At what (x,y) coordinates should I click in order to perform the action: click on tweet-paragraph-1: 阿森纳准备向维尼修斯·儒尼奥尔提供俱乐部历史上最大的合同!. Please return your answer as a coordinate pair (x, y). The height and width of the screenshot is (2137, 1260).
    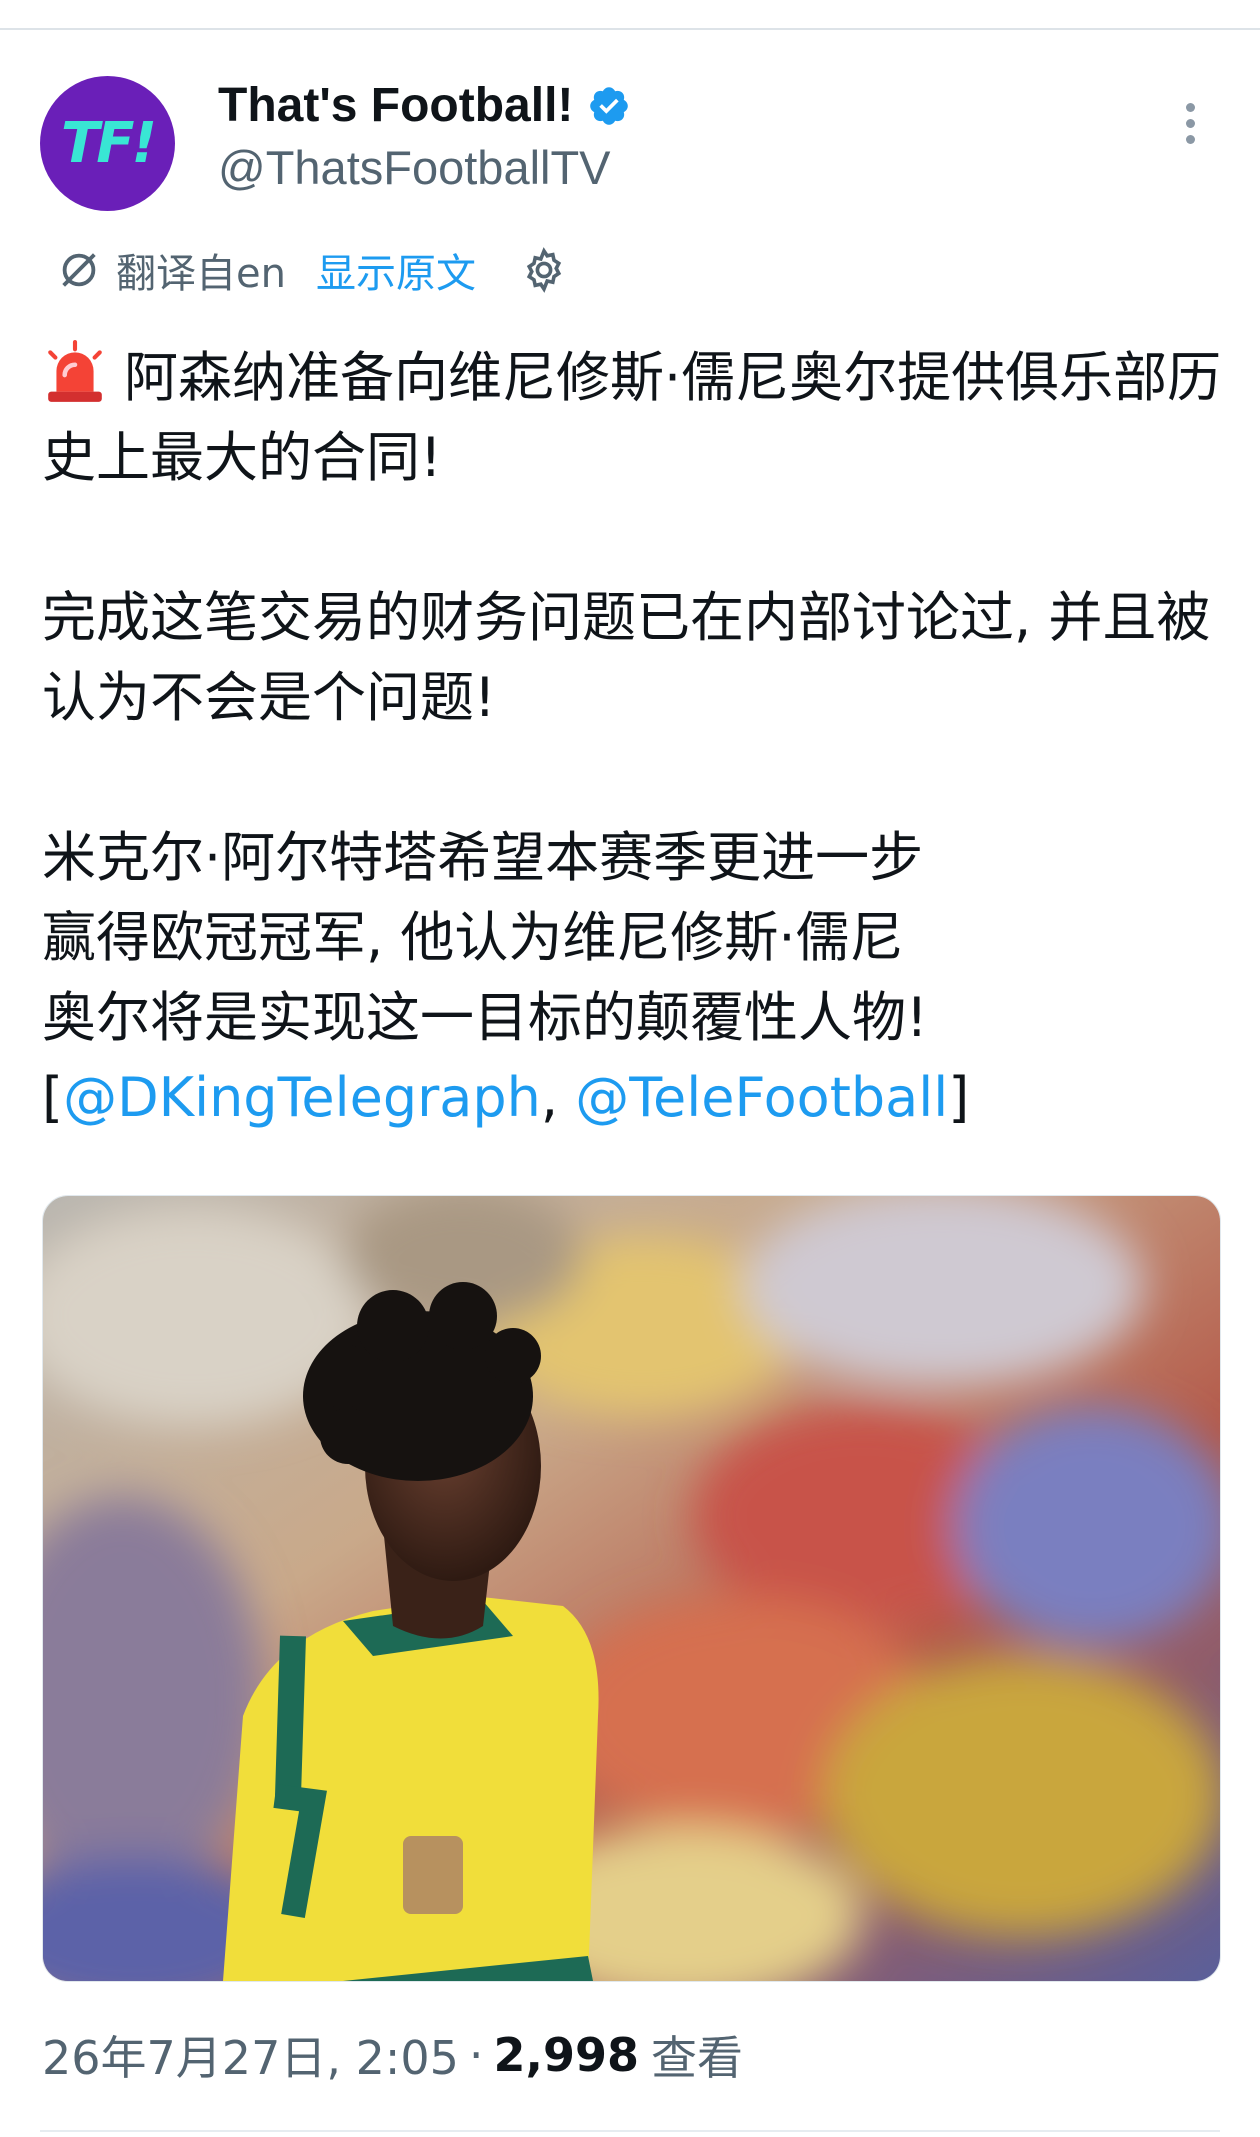
    Looking at the image, I should click on (637, 418).